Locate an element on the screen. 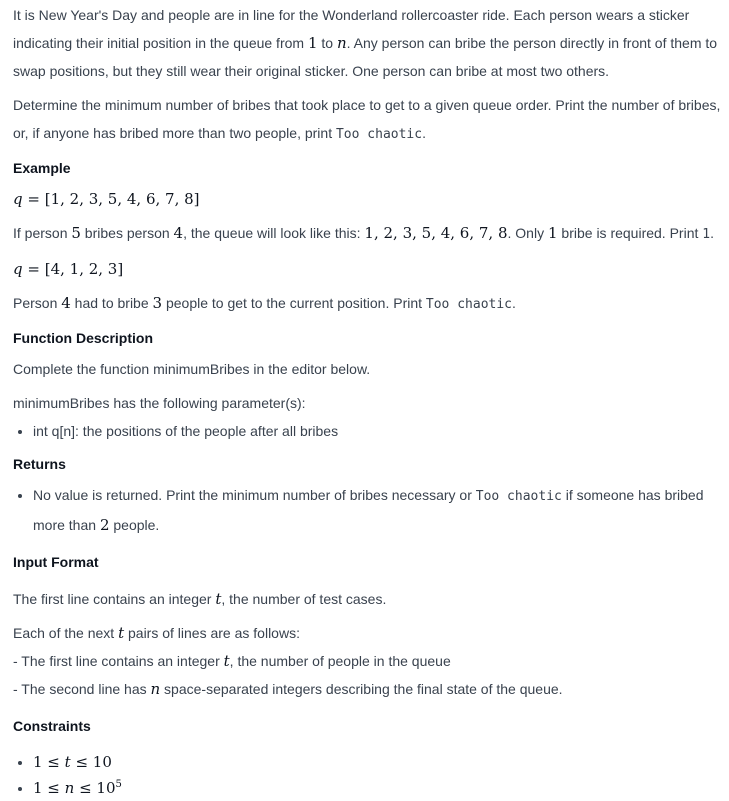  example-heading: Example is located at coordinates (42, 168).